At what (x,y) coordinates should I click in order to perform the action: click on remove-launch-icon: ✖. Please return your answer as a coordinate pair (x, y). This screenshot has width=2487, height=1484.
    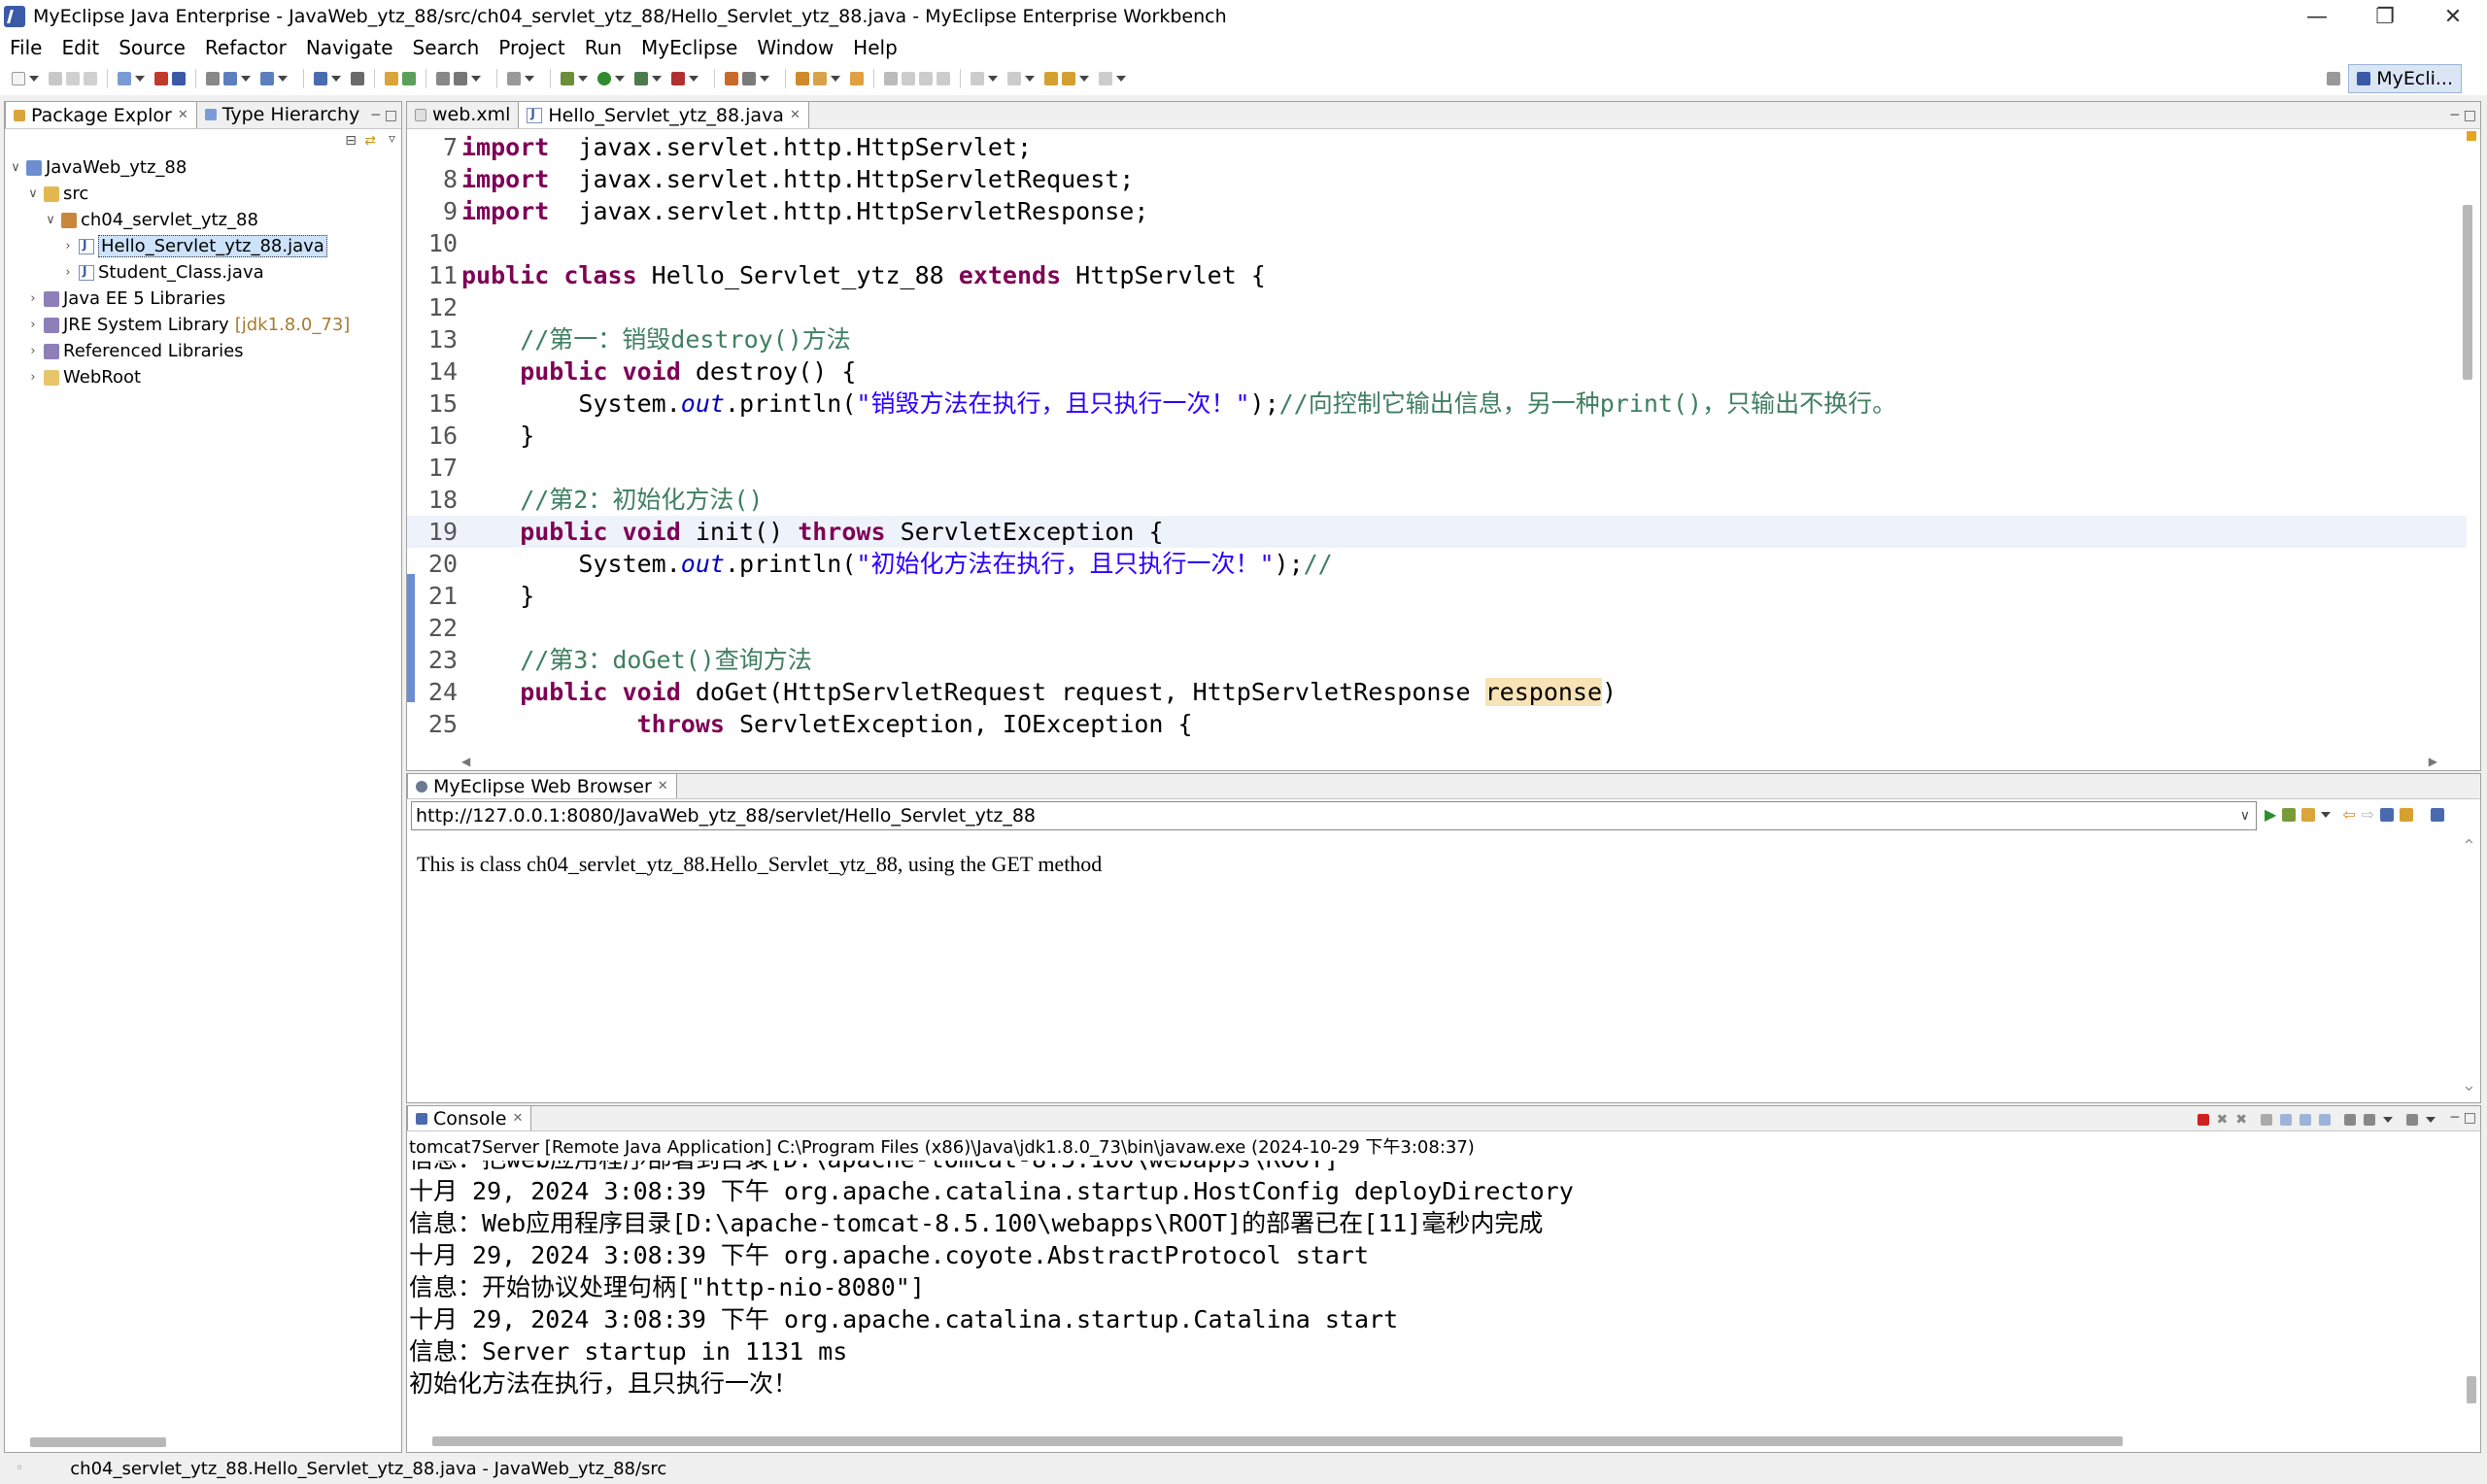
    Looking at the image, I should click on (2223, 1120).